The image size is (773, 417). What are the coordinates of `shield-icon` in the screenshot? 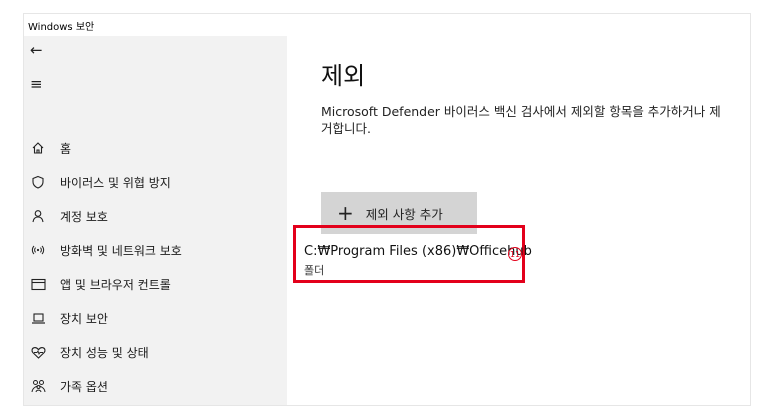 It's located at (38, 182).